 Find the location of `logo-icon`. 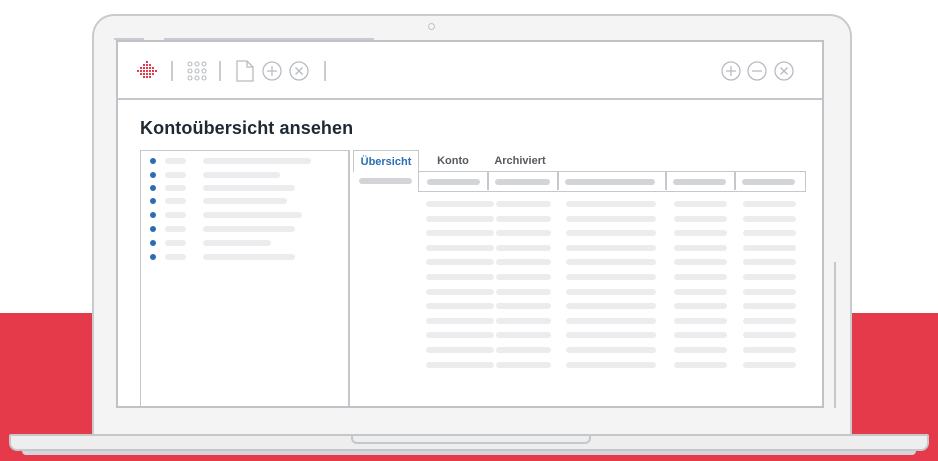

logo-icon is located at coordinates (147, 69).